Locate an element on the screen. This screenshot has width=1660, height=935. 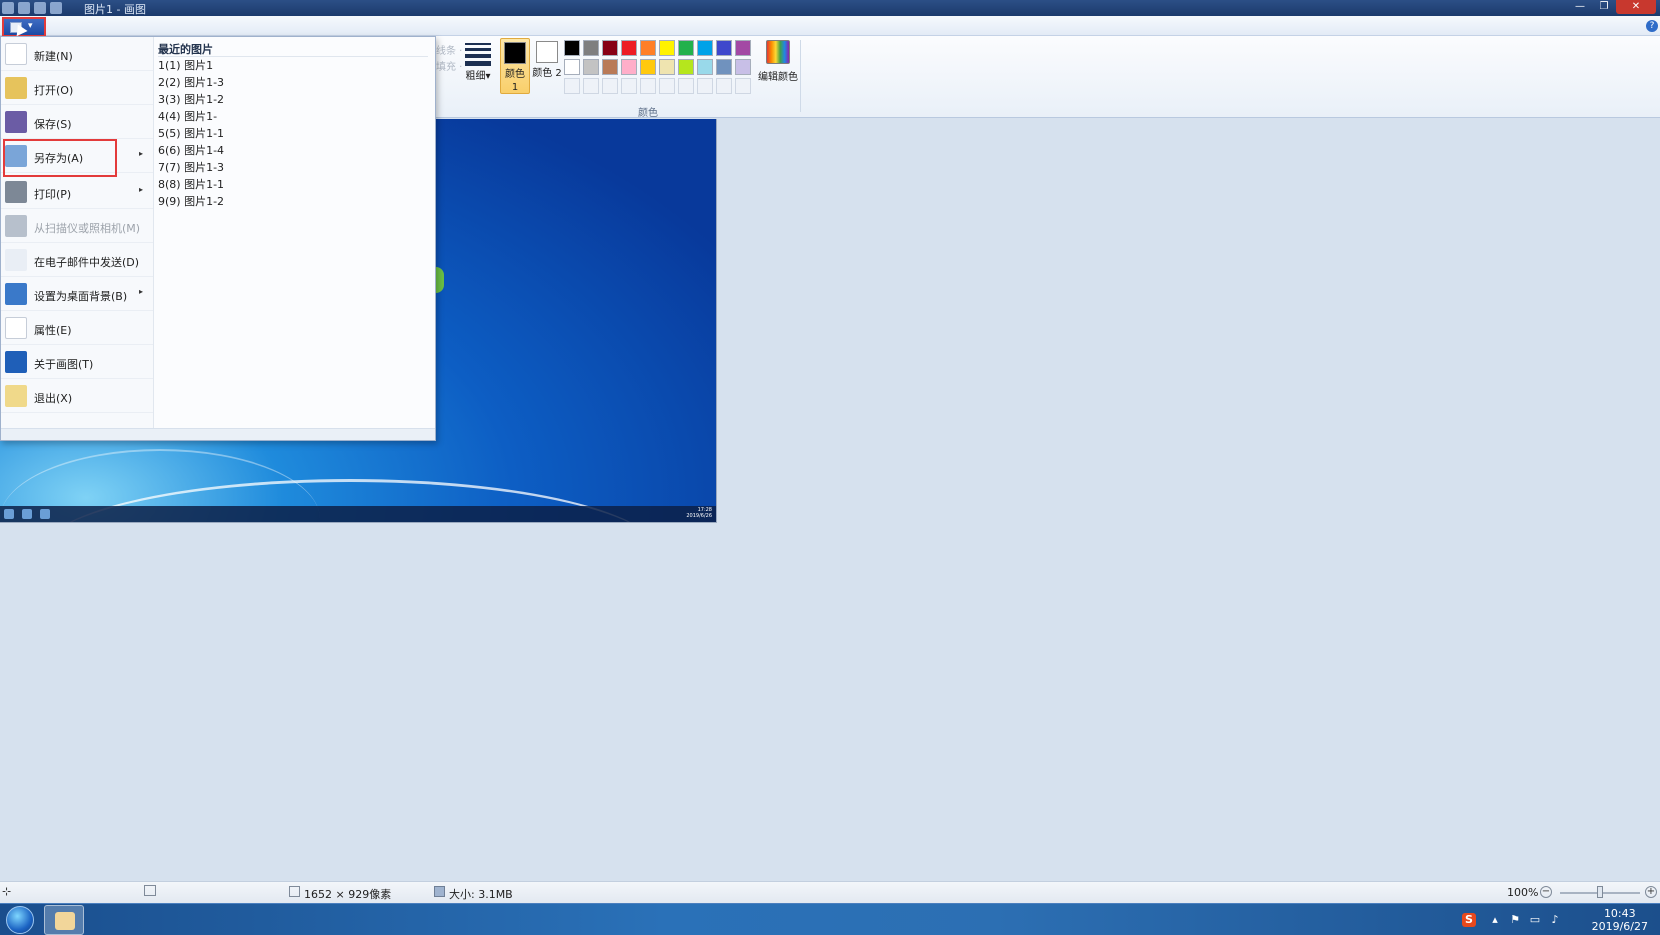
windows-taskbar: S ▴ ⚑ ▭ ♪ 10:43 2019/6/27 is located at coordinates (830, 919).